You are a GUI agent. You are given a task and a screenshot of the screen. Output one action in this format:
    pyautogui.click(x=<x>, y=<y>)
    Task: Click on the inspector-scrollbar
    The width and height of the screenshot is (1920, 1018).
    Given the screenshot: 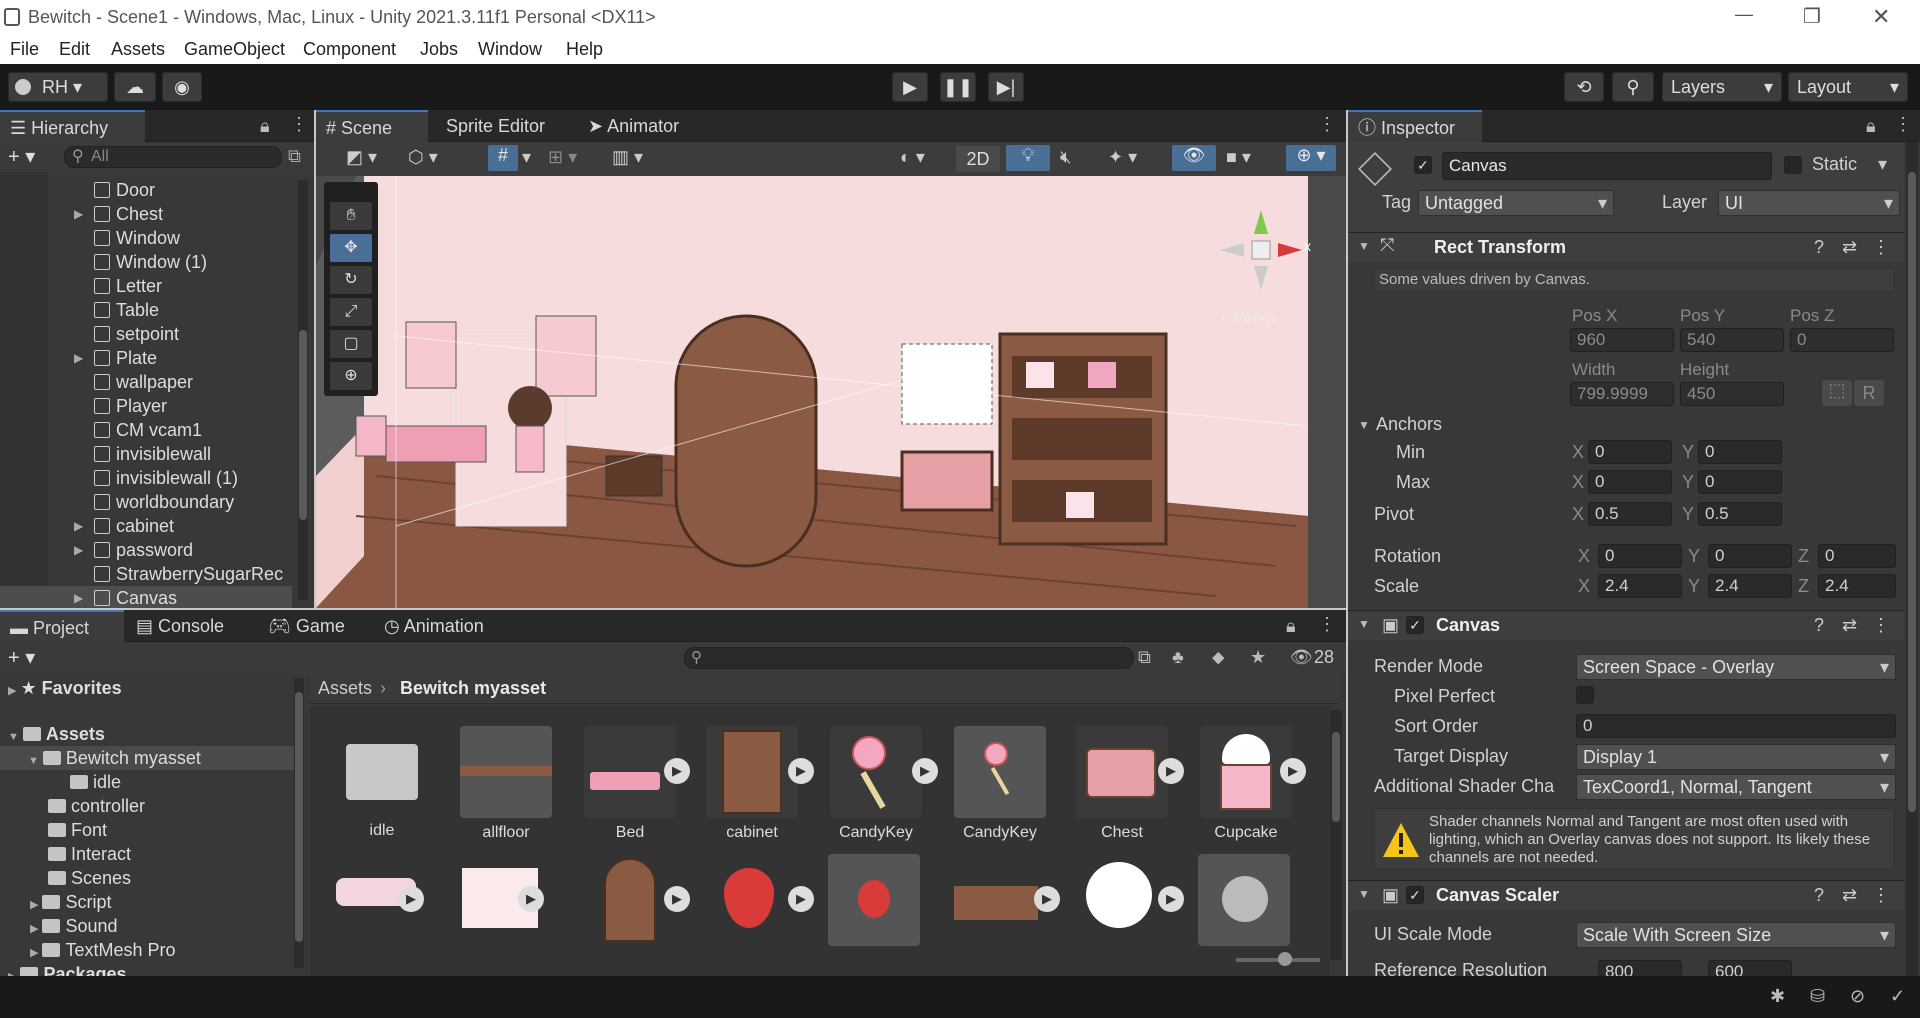 What is the action you would take?
    pyautogui.click(x=1912, y=559)
    